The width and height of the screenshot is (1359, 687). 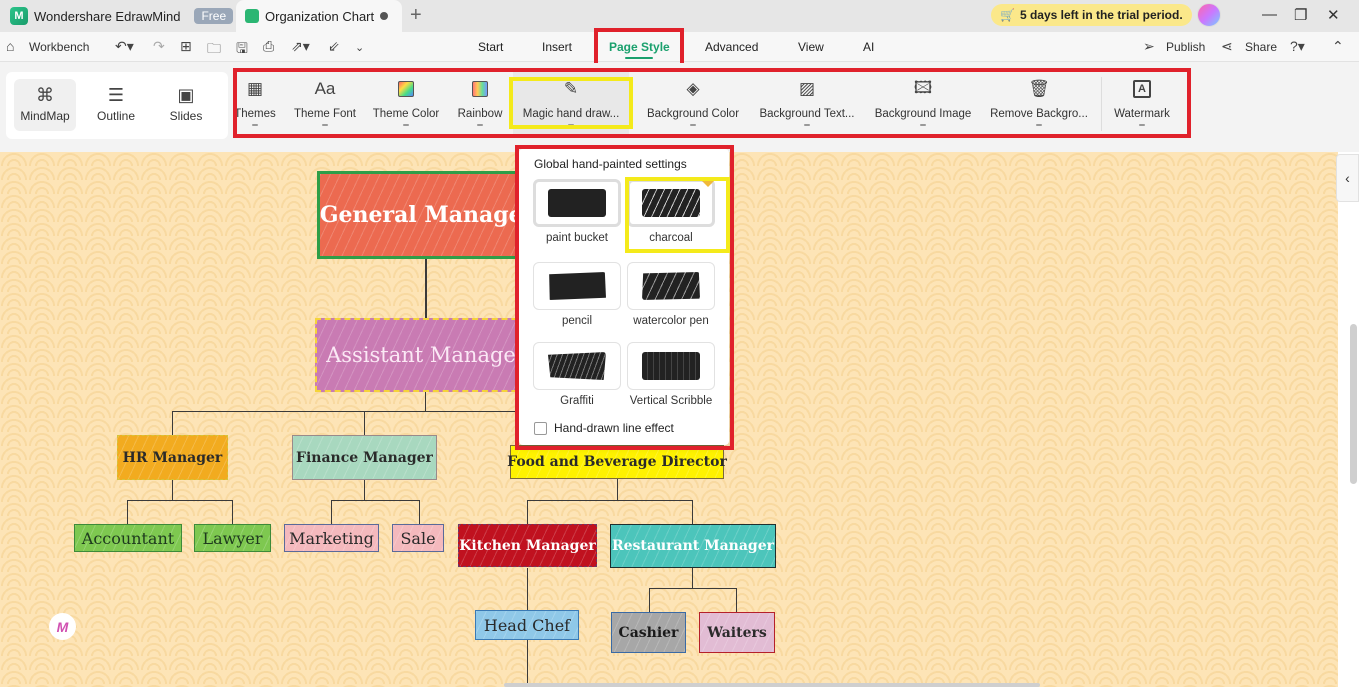 What do you see at coordinates (1333, 15) in the screenshot?
I see `close-button: ✕` at bounding box center [1333, 15].